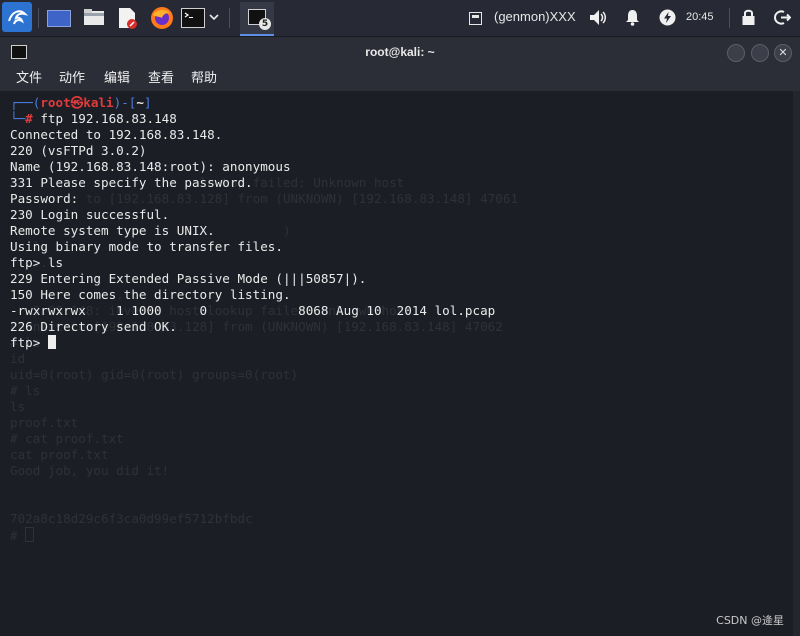 Image resolution: width=800 pixels, height=636 pixels. I want to click on watermark: CSDN @逄星, so click(750, 620).